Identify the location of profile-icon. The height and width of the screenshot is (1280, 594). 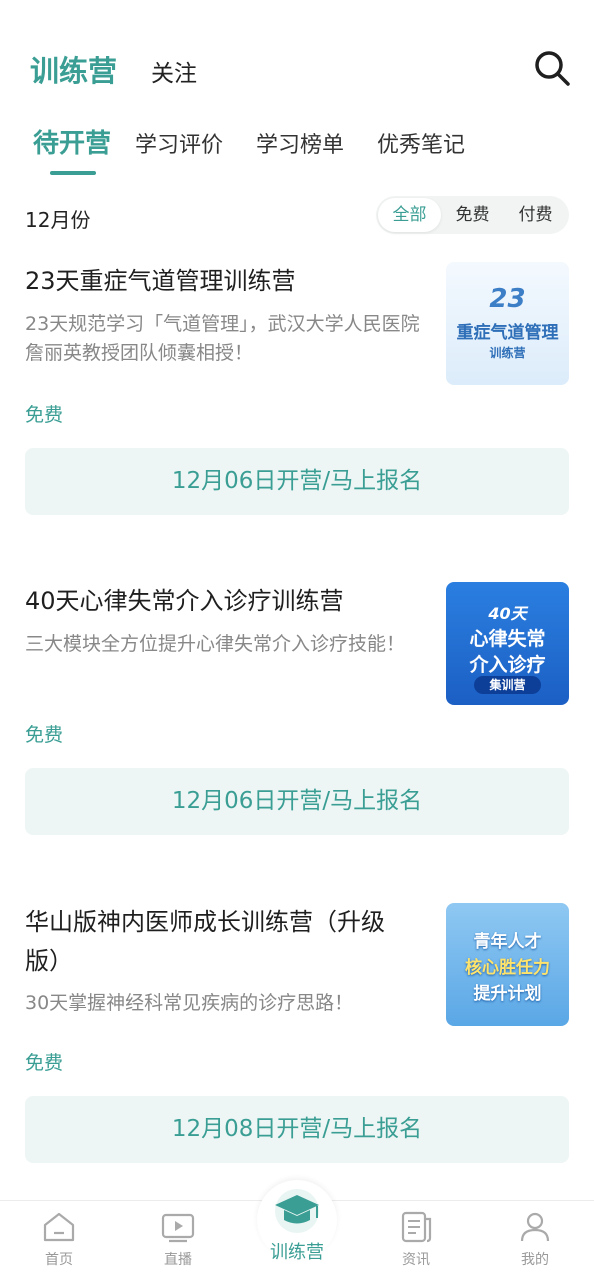
(535, 1227).